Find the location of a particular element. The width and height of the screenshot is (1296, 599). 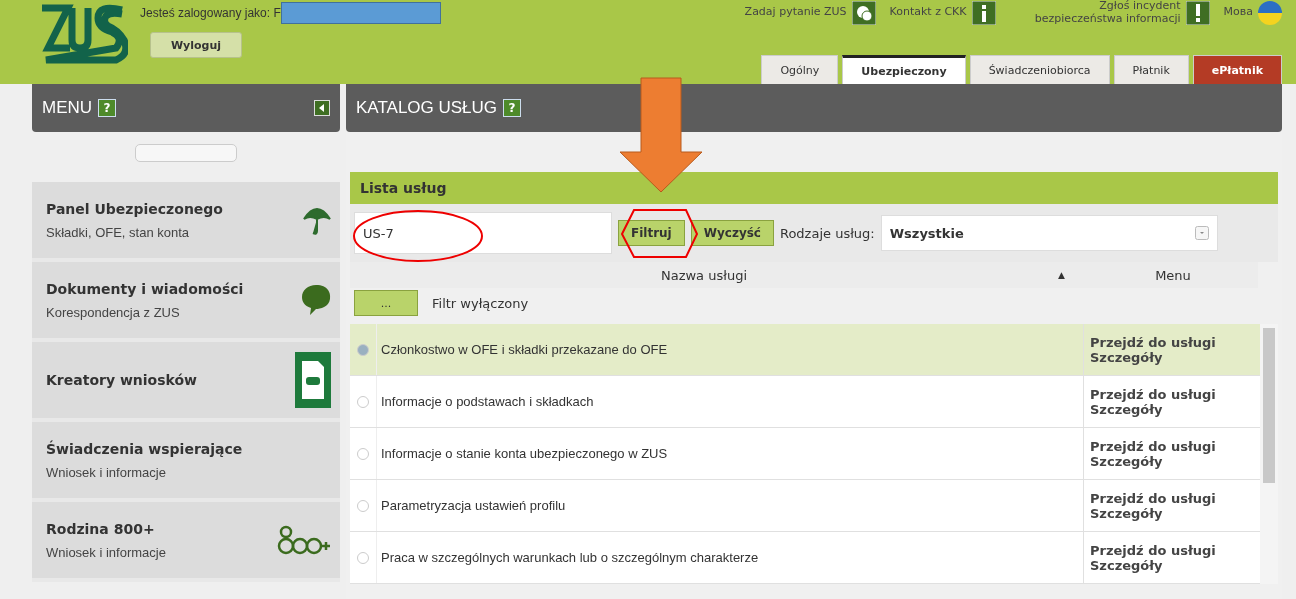

nav-tab: Ogólny is located at coordinates (800, 69).